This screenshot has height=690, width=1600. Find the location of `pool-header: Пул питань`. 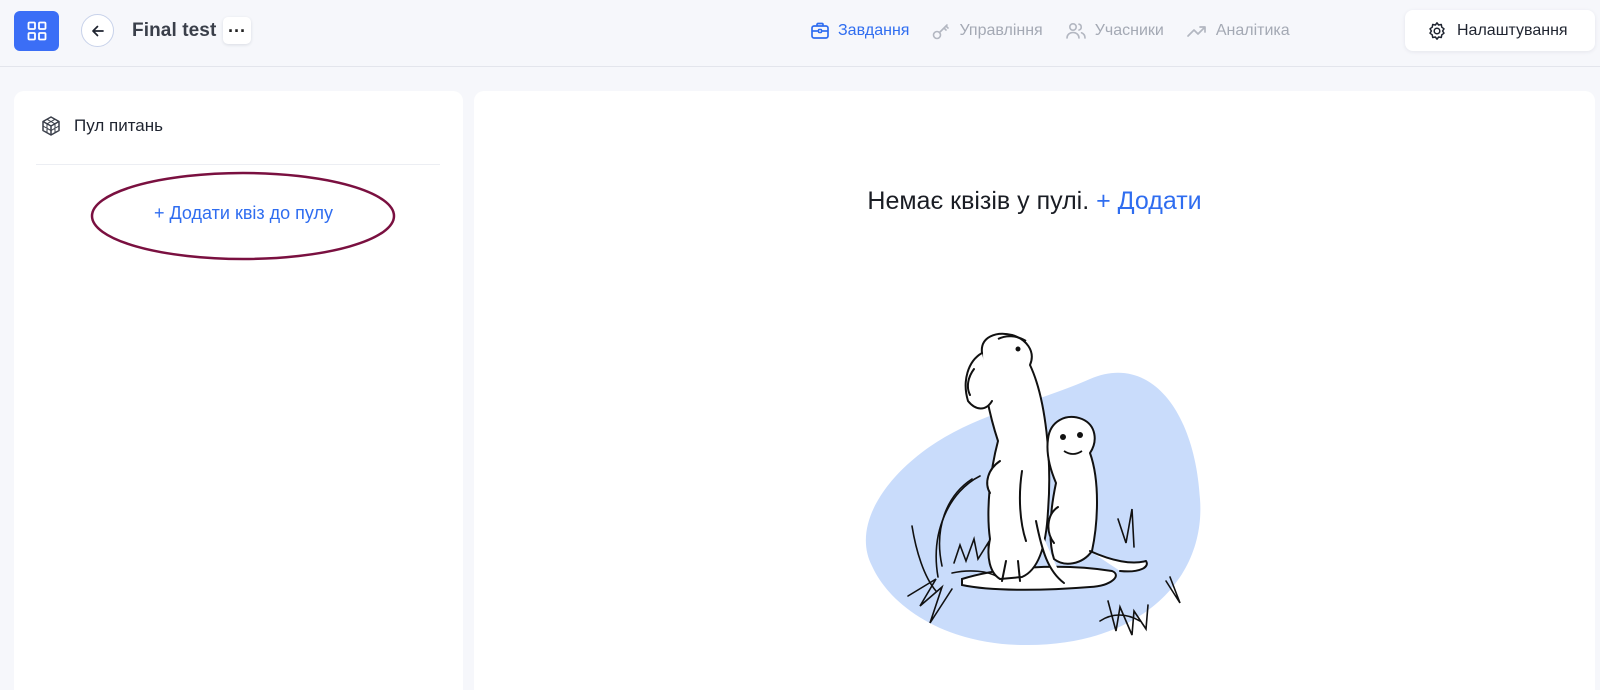

pool-header: Пул питань is located at coordinates (101, 126).